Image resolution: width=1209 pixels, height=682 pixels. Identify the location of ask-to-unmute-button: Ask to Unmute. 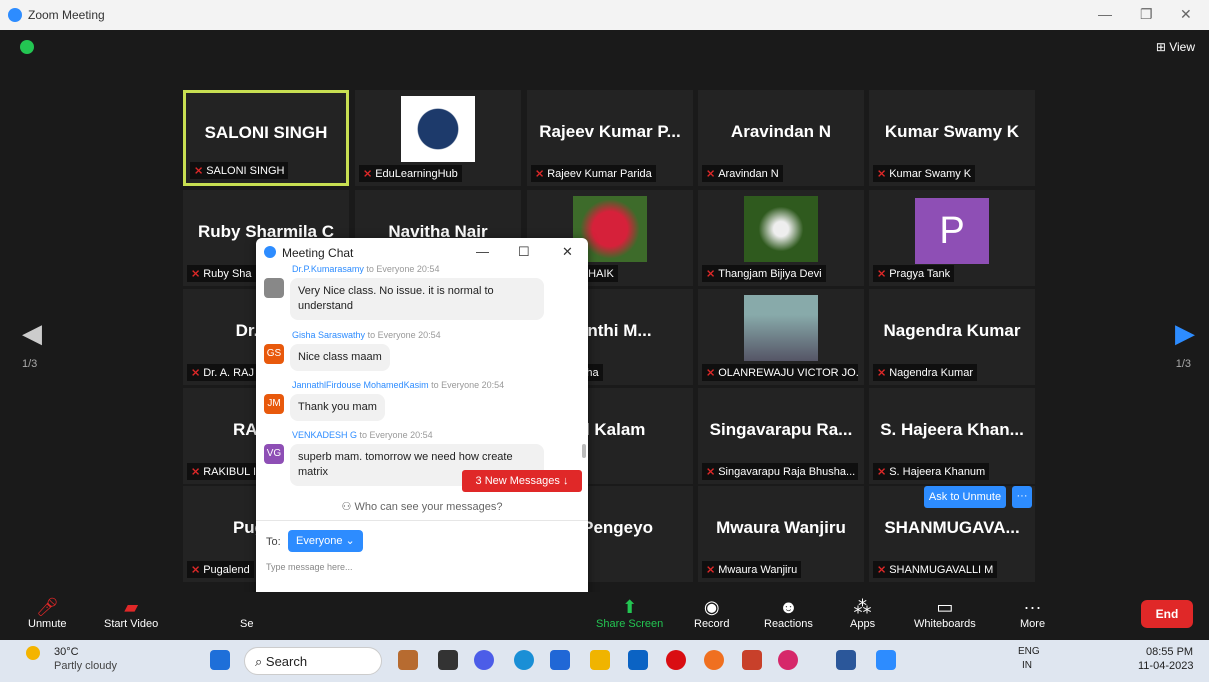
(965, 497).